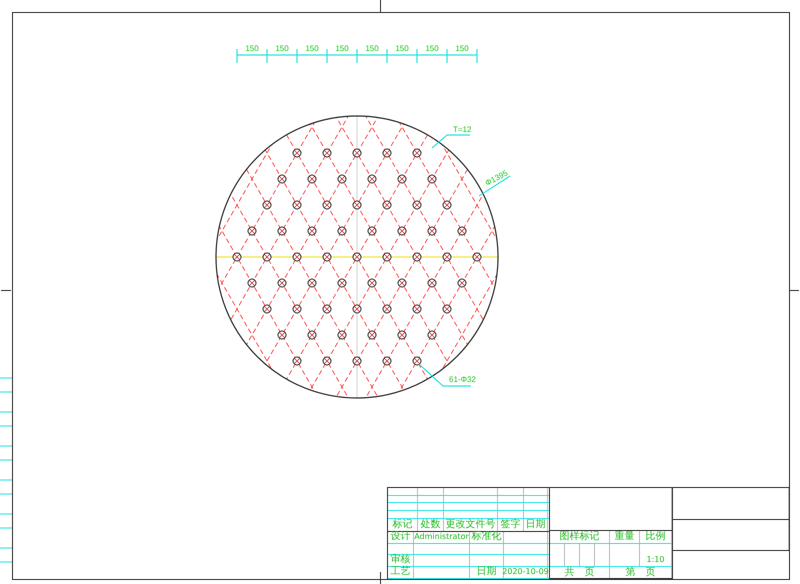 This screenshot has width=800, height=584. Describe the element at coordinates (487, 537) in the screenshot. I see `table-cell: 标准化` at that location.